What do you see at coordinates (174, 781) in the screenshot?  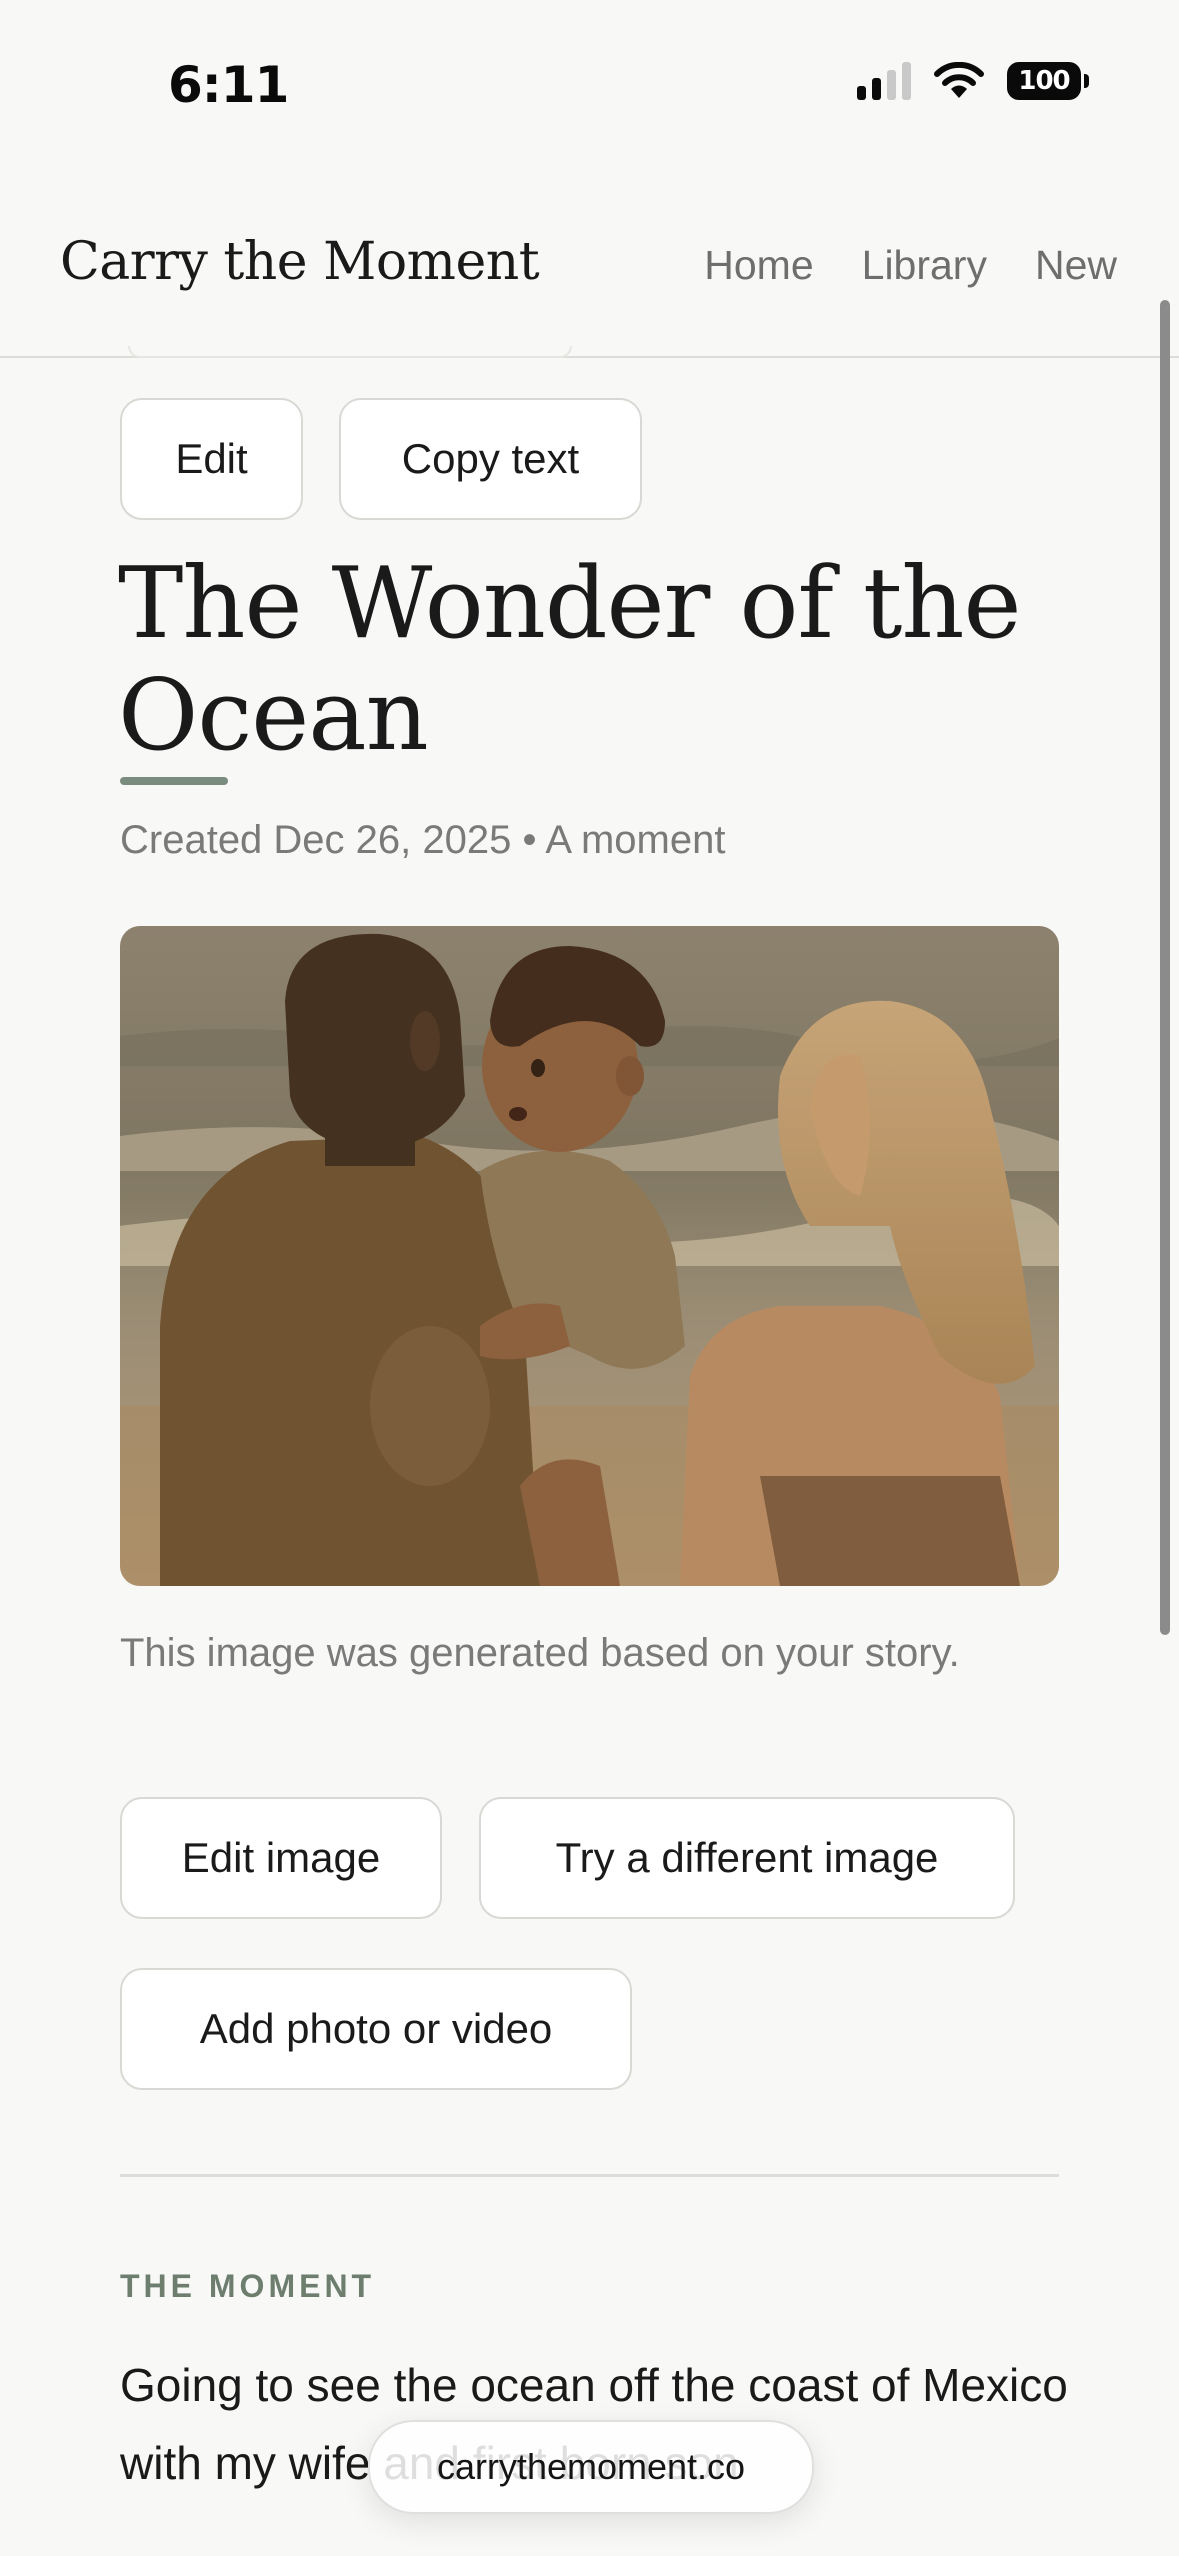 I see `title-accent-underline` at bounding box center [174, 781].